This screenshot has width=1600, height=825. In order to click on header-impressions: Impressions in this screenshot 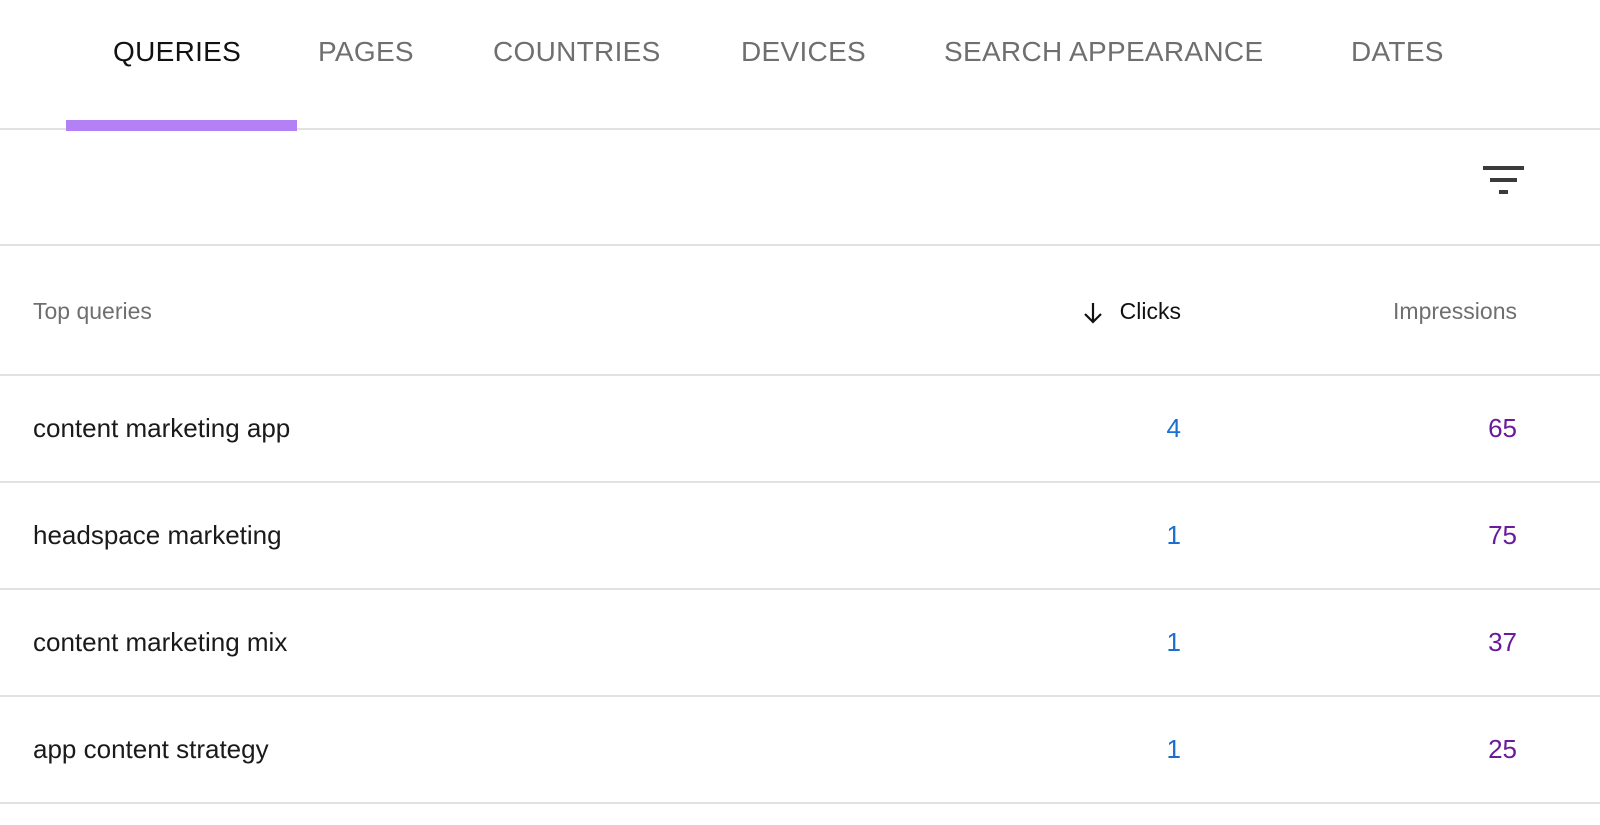, I will do `click(1455, 311)`.